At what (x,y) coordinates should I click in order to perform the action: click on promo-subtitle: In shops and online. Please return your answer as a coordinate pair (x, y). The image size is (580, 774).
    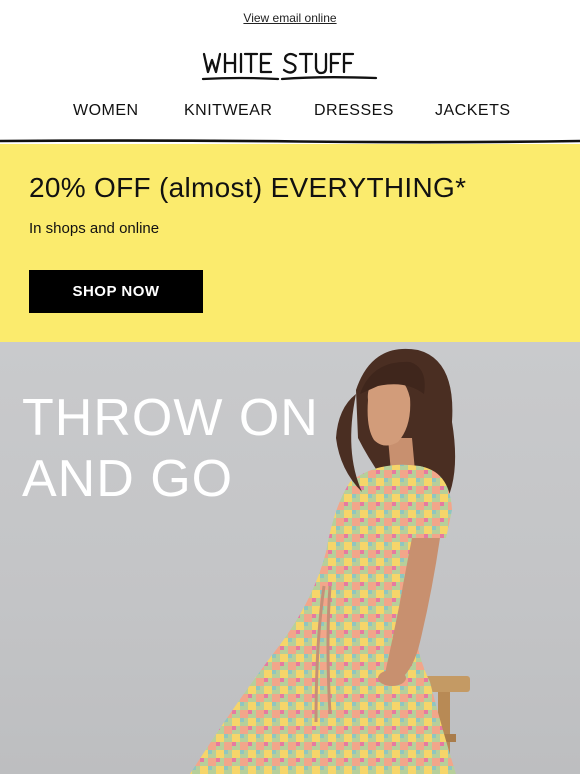
    Looking at the image, I should click on (94, 228).